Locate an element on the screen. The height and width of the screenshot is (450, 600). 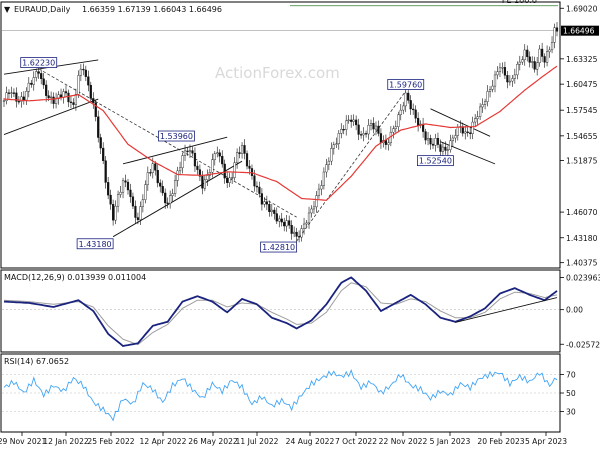
ohlc-header: 1.66359 1.67139 1.66043 1.66496 is located at coordinates (152, 9).